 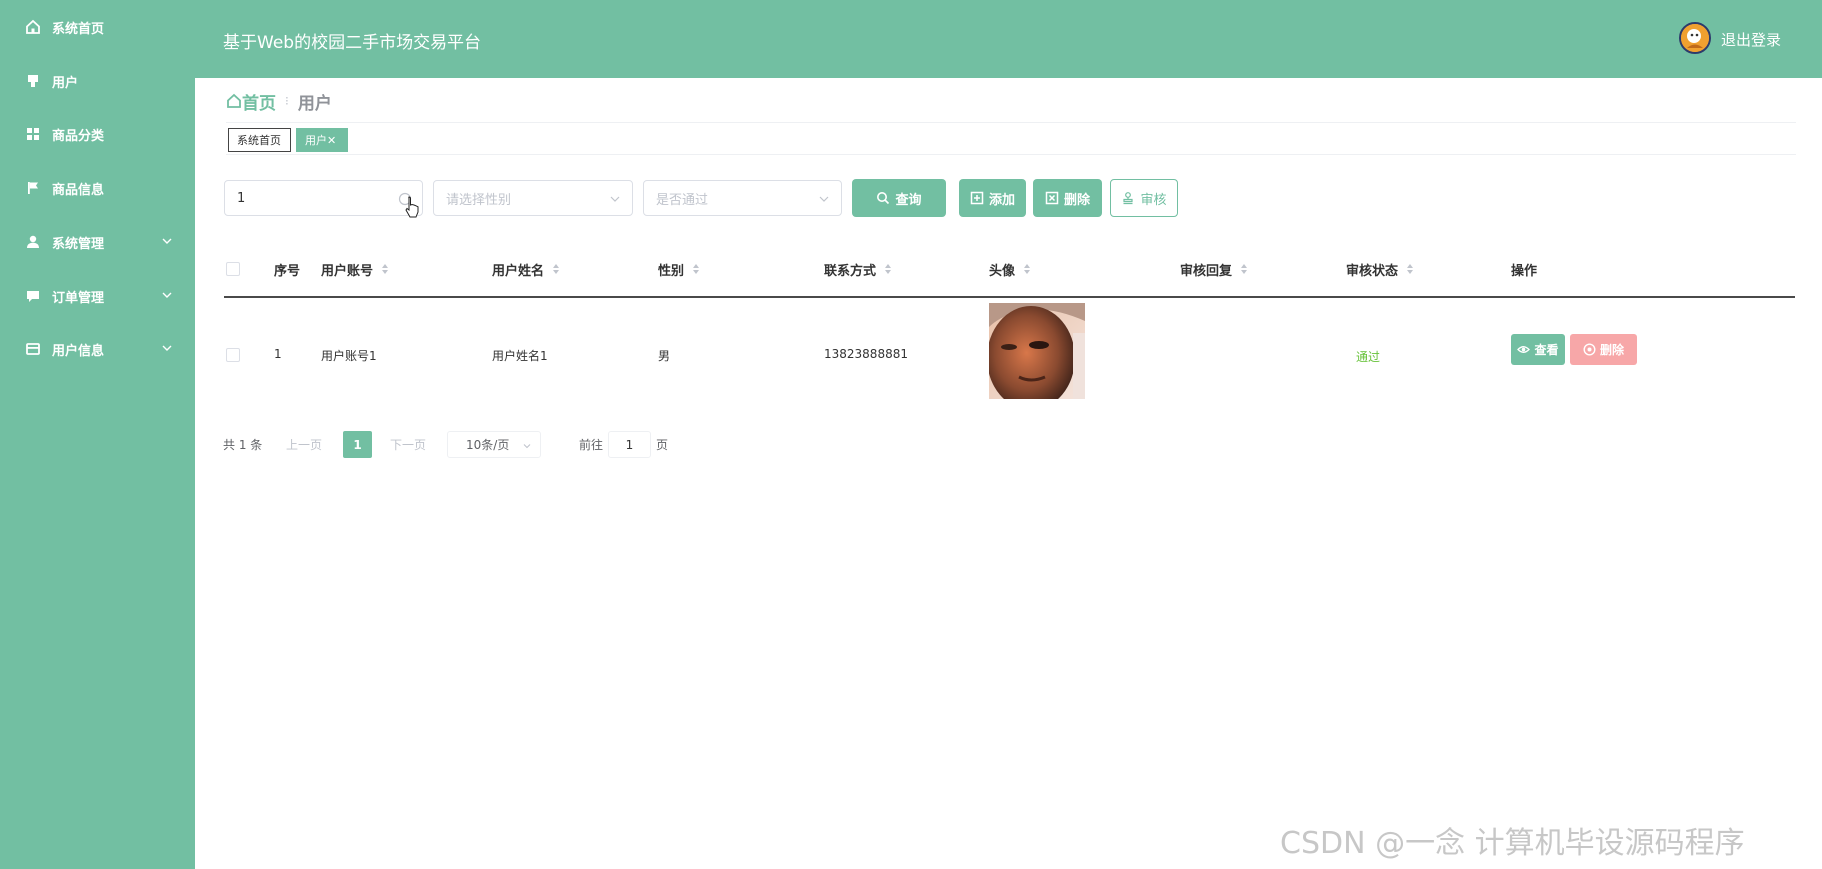 What do you see at coordinates (662, 445) in the screenshot?
I see `pagination-page-unit: 页` at bounding box center [662, 445].